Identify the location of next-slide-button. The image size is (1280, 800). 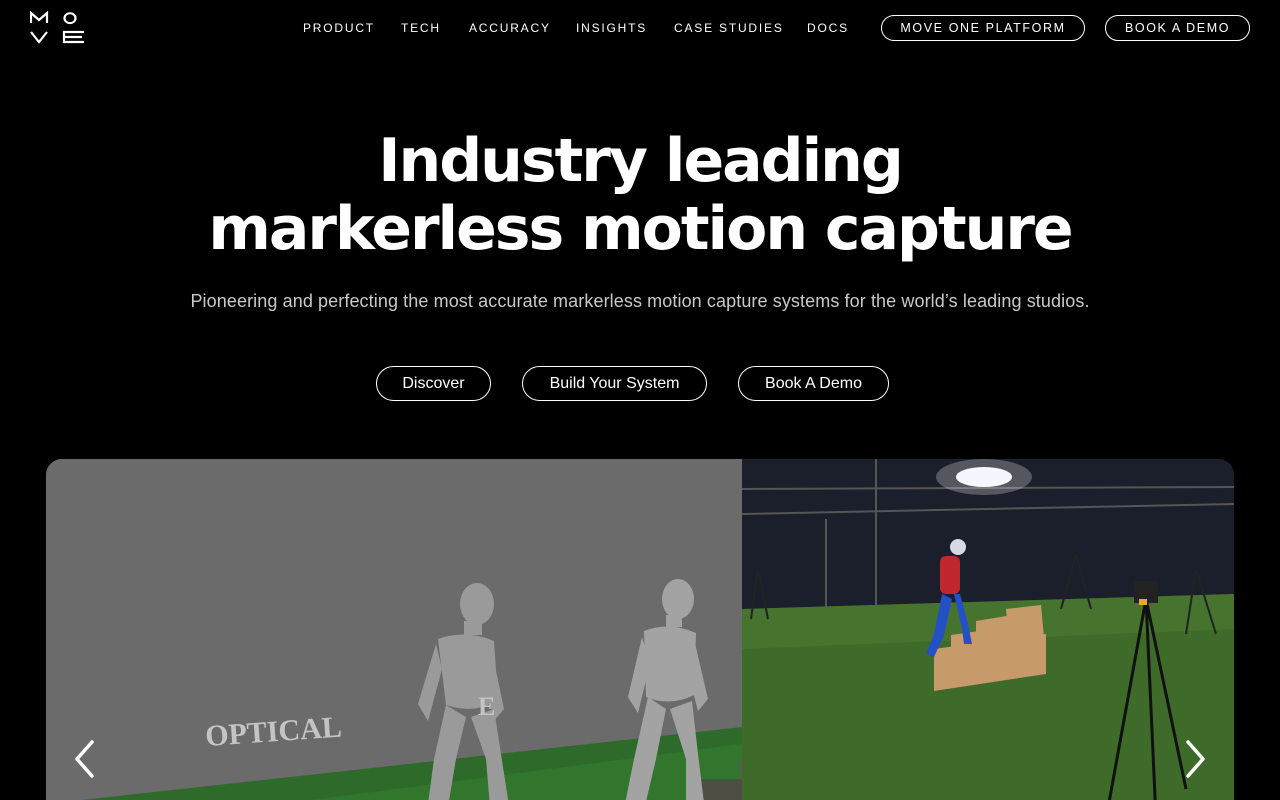
(1195, 759).